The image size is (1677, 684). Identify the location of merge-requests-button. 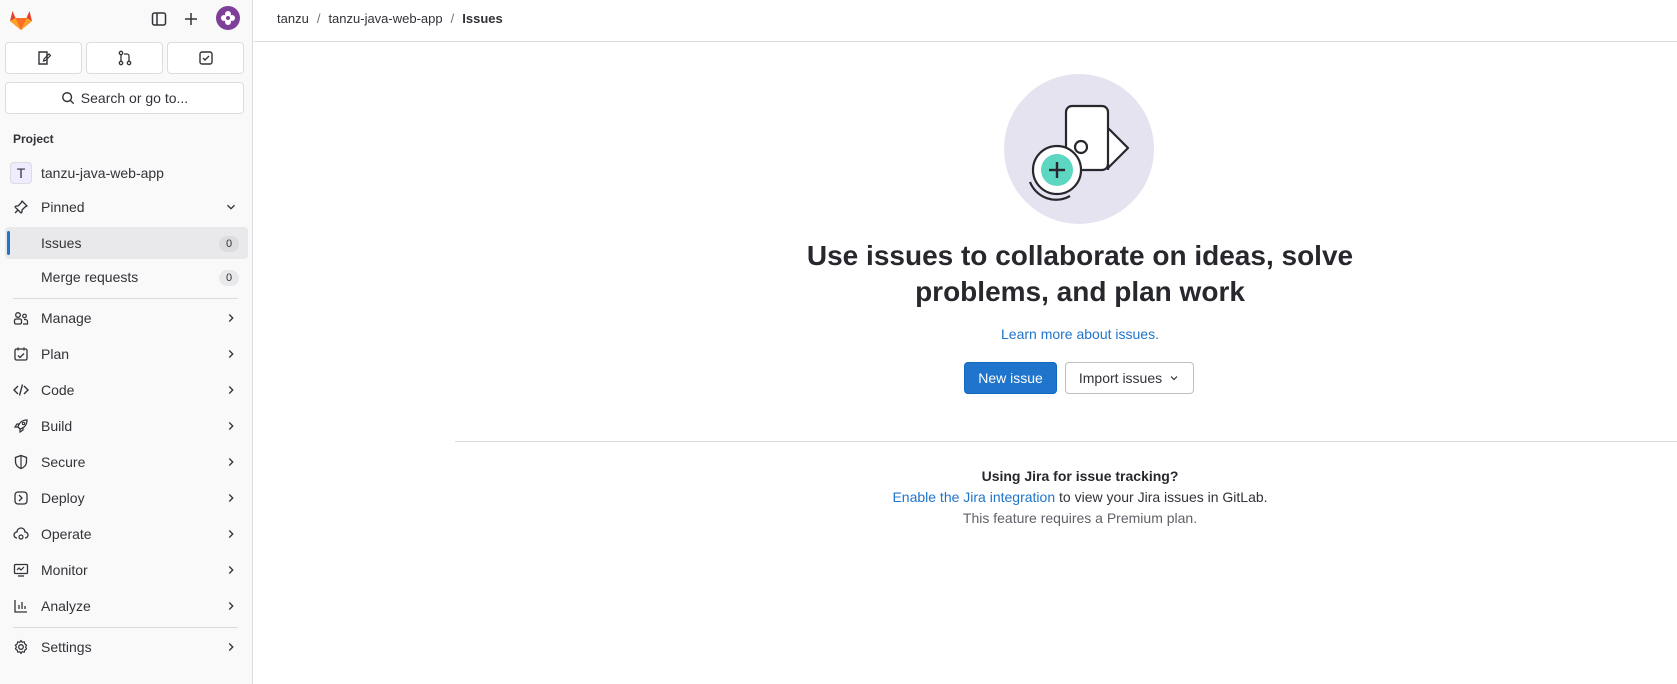
(124, 58).